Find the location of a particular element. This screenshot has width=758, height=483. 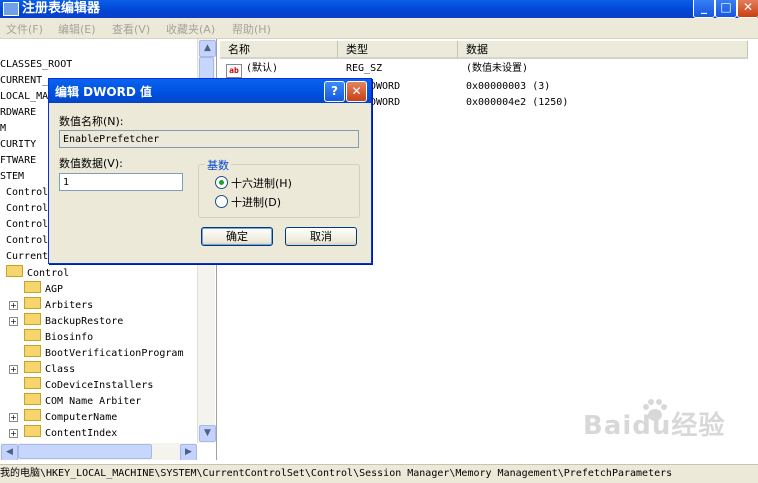

list-row-name: ab (默认) is located at coordinates (252, 69).